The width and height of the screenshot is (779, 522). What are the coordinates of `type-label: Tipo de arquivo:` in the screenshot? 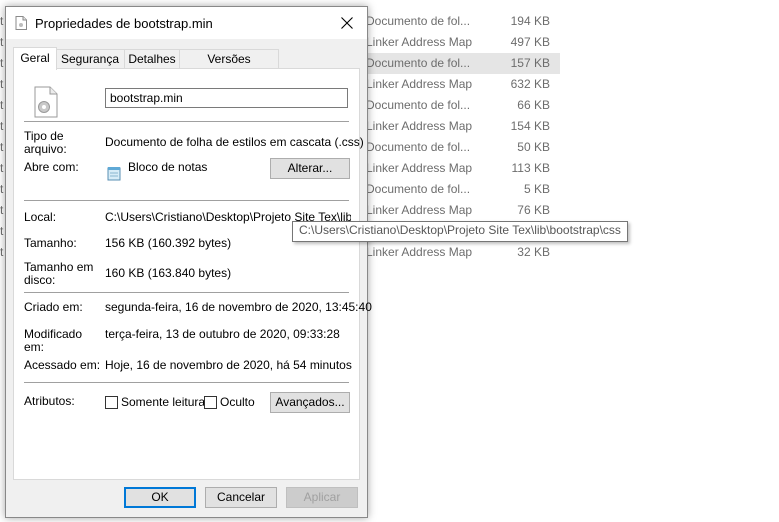 It's located at (45, 142).